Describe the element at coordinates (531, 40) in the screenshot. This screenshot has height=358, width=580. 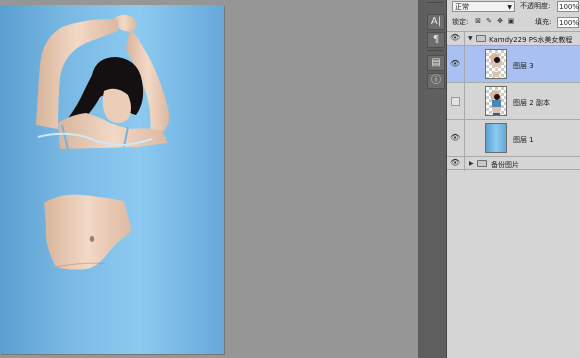
I see `group-name: Kamdy229 PS水美女教程` at that location.